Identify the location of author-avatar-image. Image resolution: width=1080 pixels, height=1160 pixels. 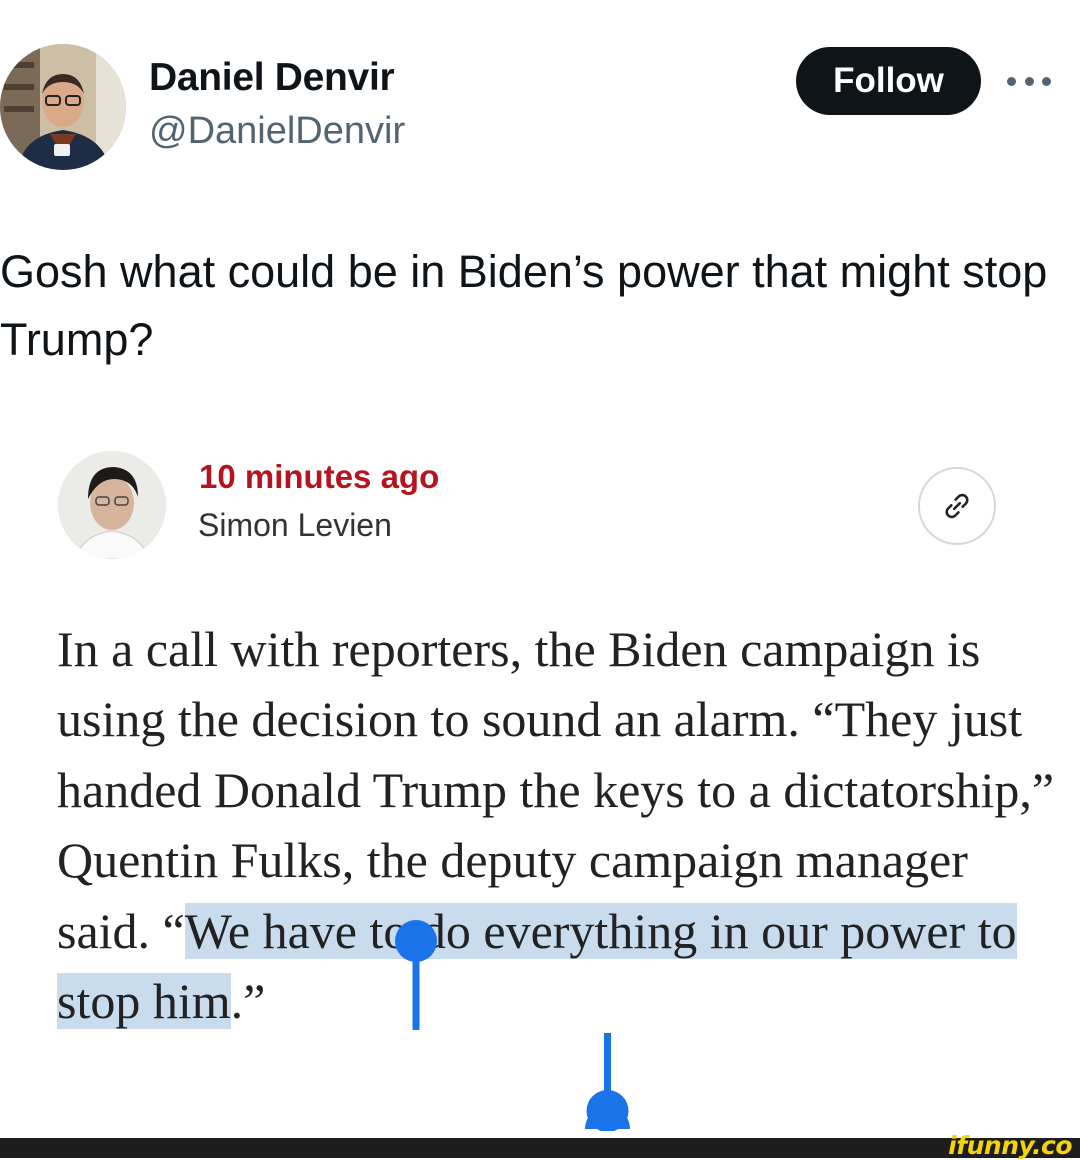
(63, 107).